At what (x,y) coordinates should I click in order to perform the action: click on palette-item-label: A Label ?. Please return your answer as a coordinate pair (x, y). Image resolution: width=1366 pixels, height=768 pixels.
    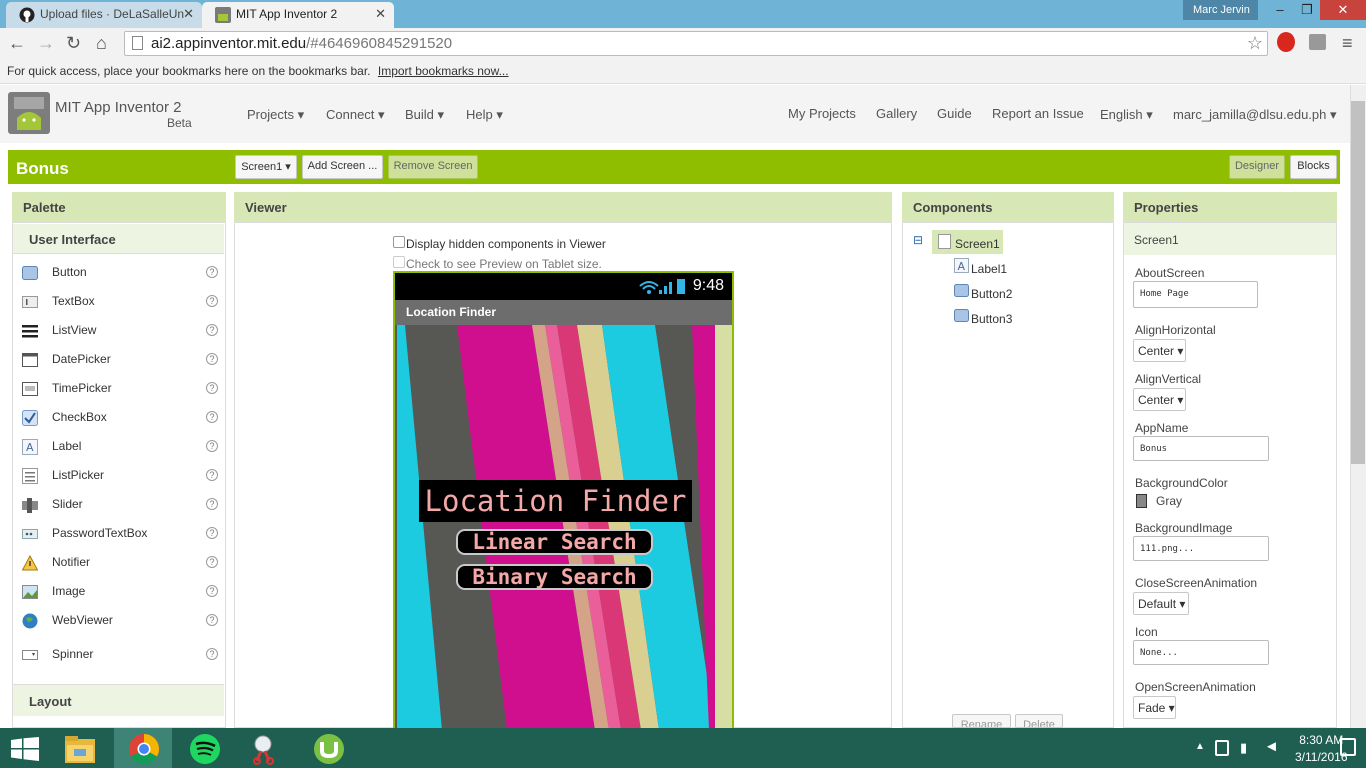
    Looking at the image, I should click on (121, 449).